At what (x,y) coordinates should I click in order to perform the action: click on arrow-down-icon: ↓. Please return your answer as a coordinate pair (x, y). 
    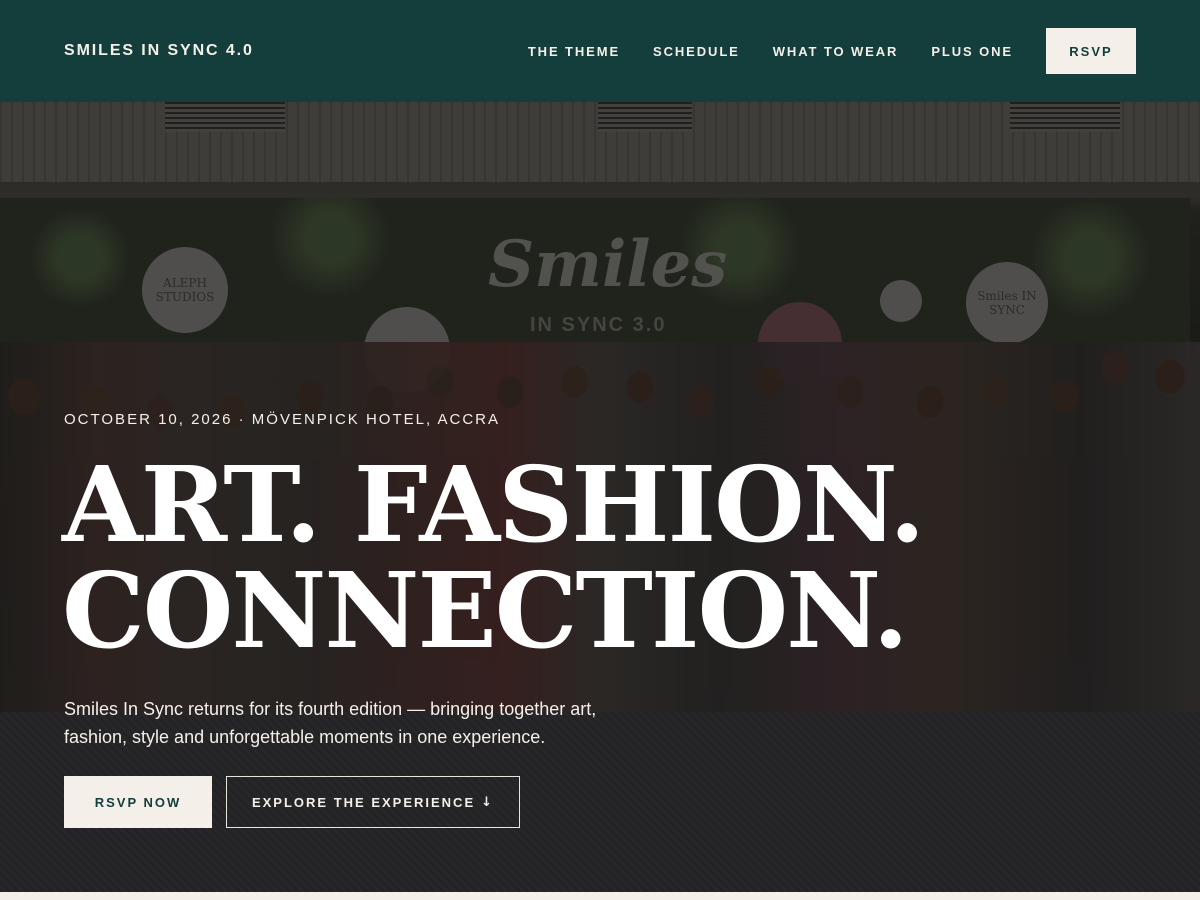
    Looking at the image, I should click on (488, 802).